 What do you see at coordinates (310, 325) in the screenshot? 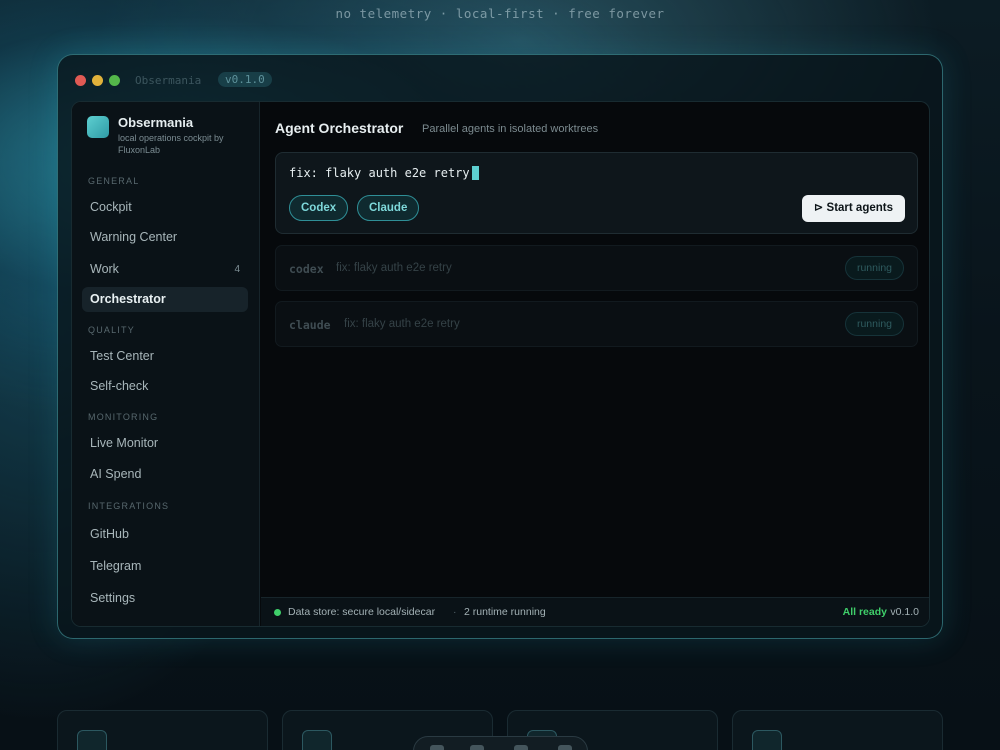
I see `agent-name: claude` at bounding box center [310, 325].